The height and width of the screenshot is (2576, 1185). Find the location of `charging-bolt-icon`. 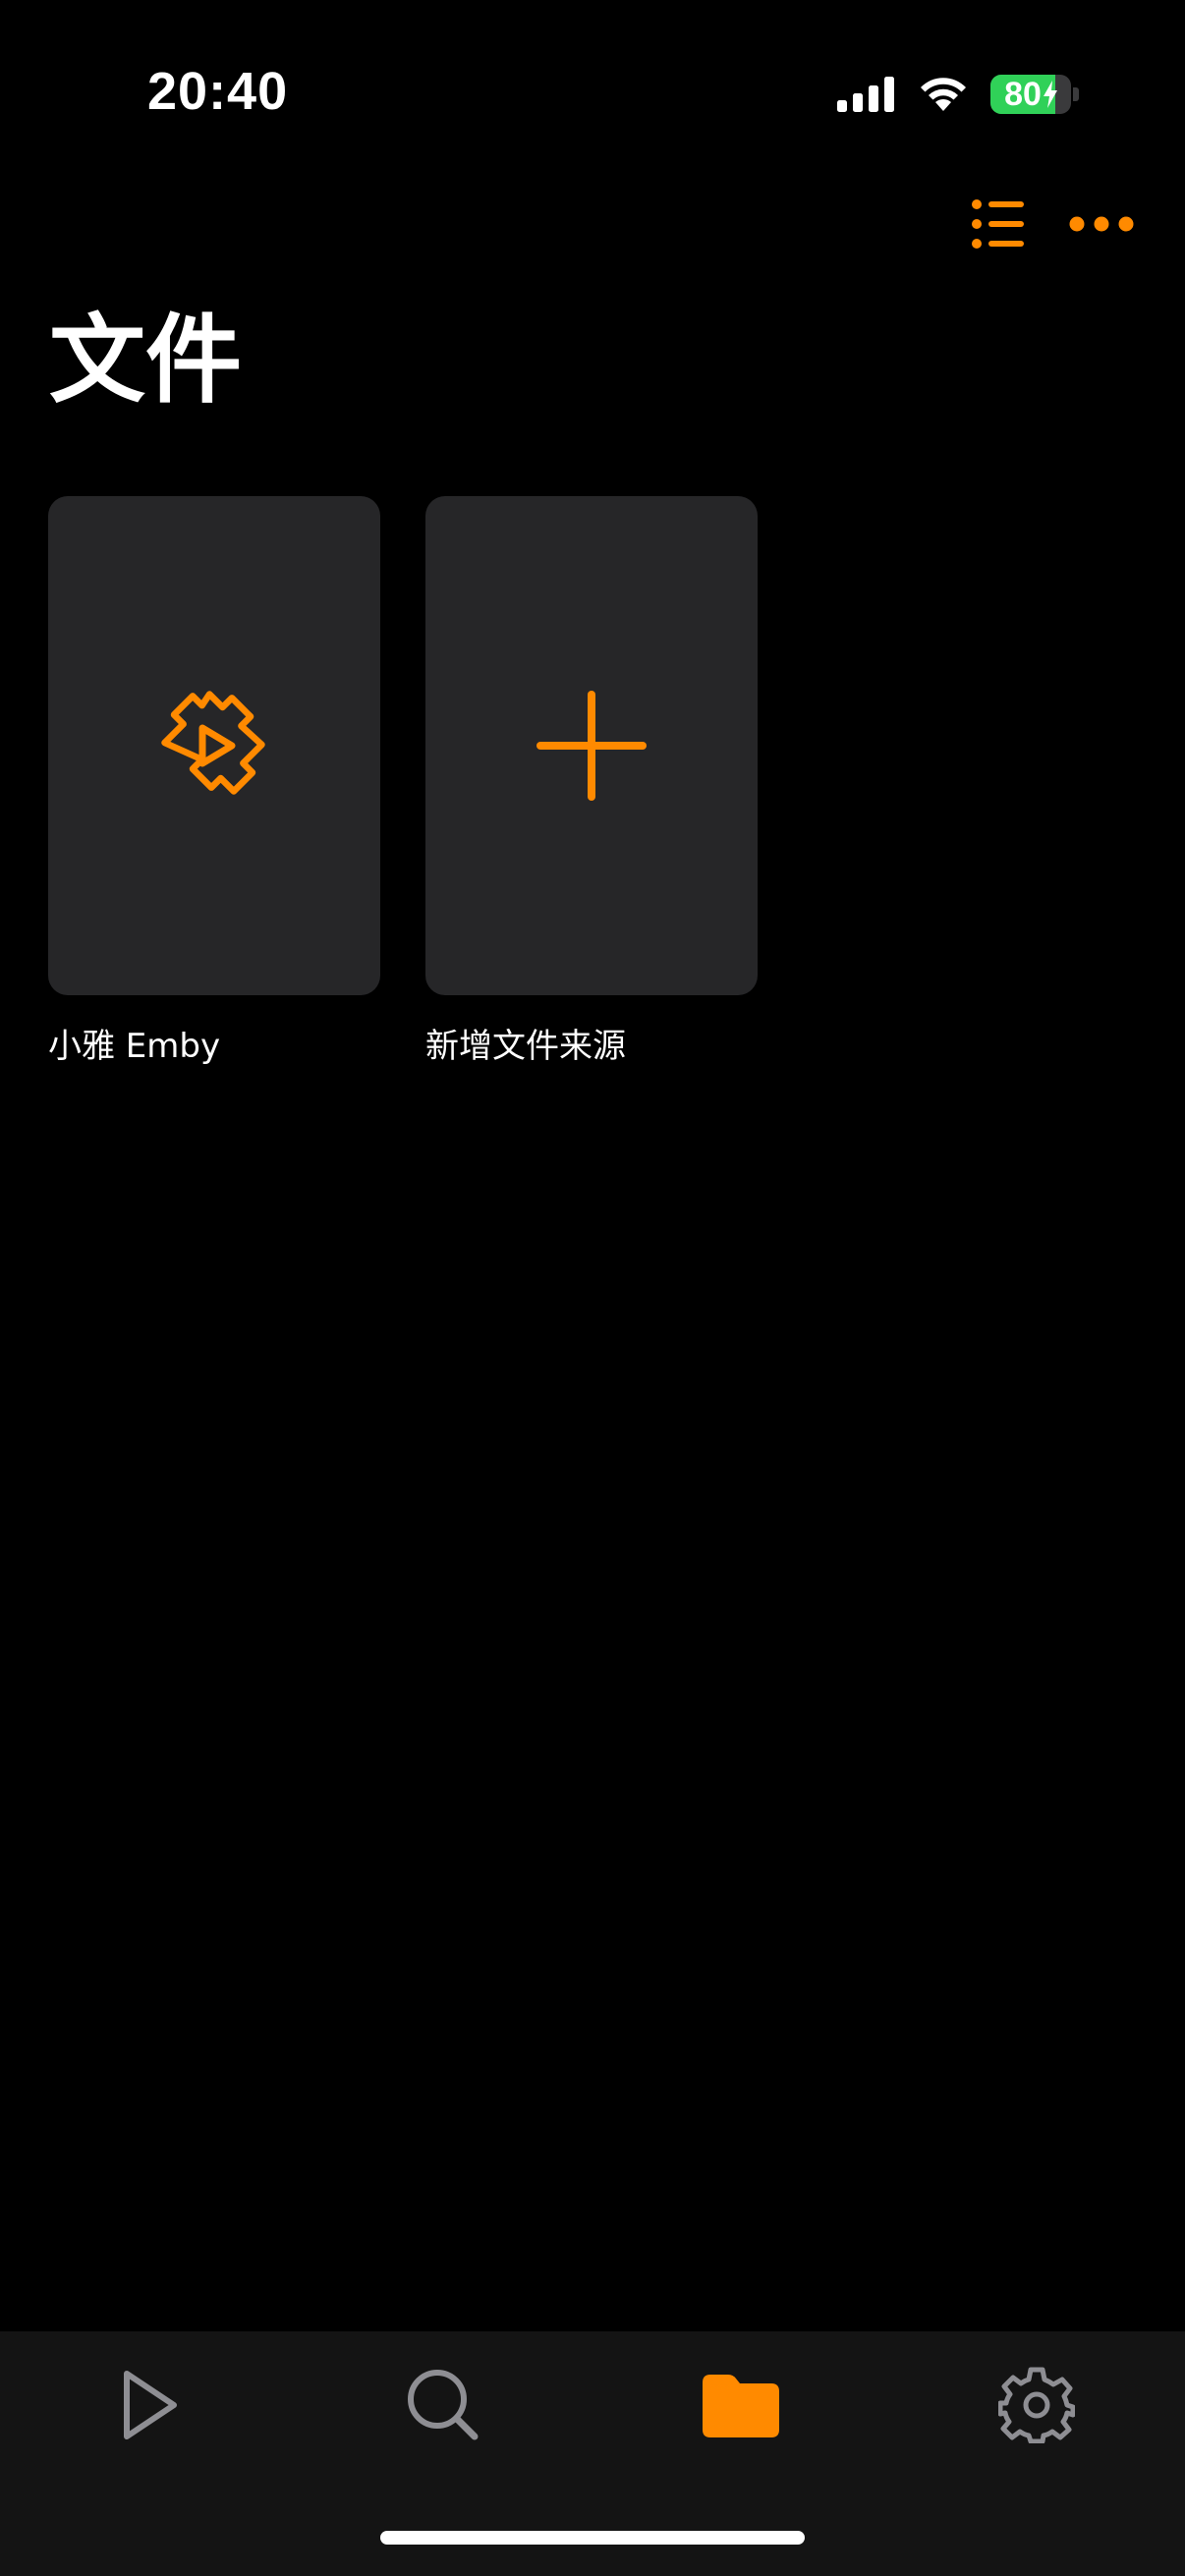

charging-bolt-icon is located at coordinates (1050, 94).